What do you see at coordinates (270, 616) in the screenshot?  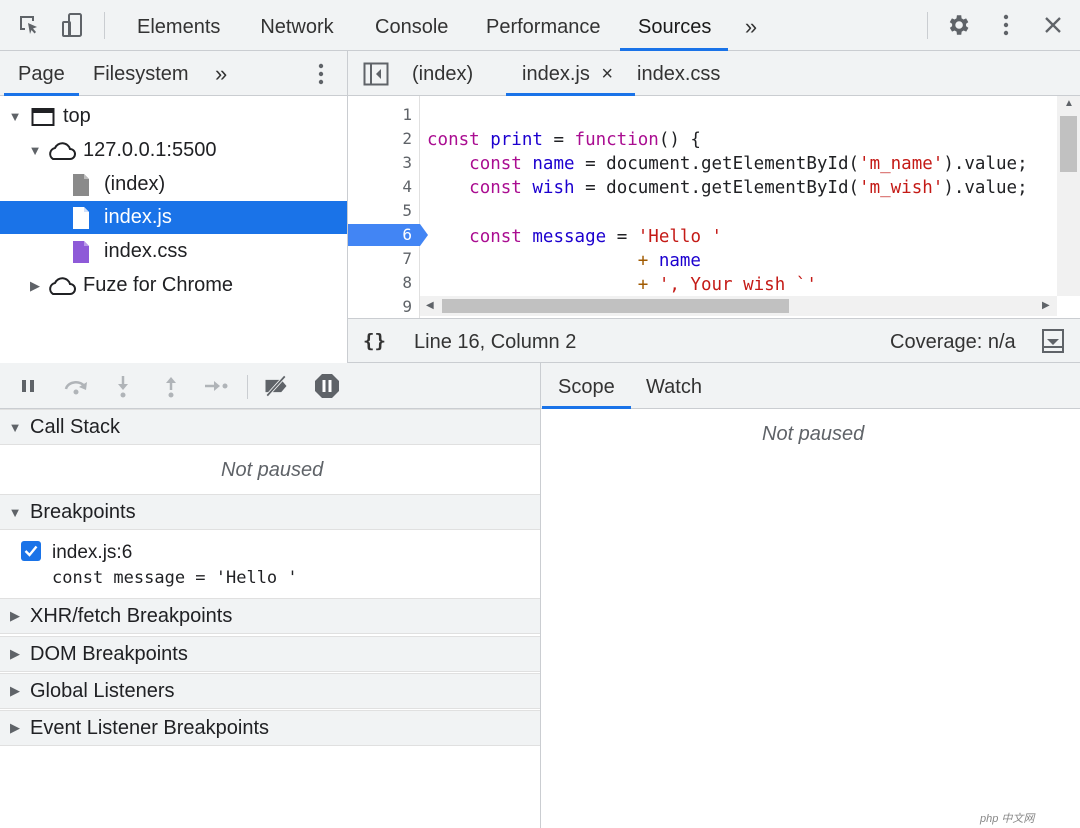 I see `section-xhr-breakpoints: ▶ XHR/fetch Breakpoints` at bounding box center [270, 616].